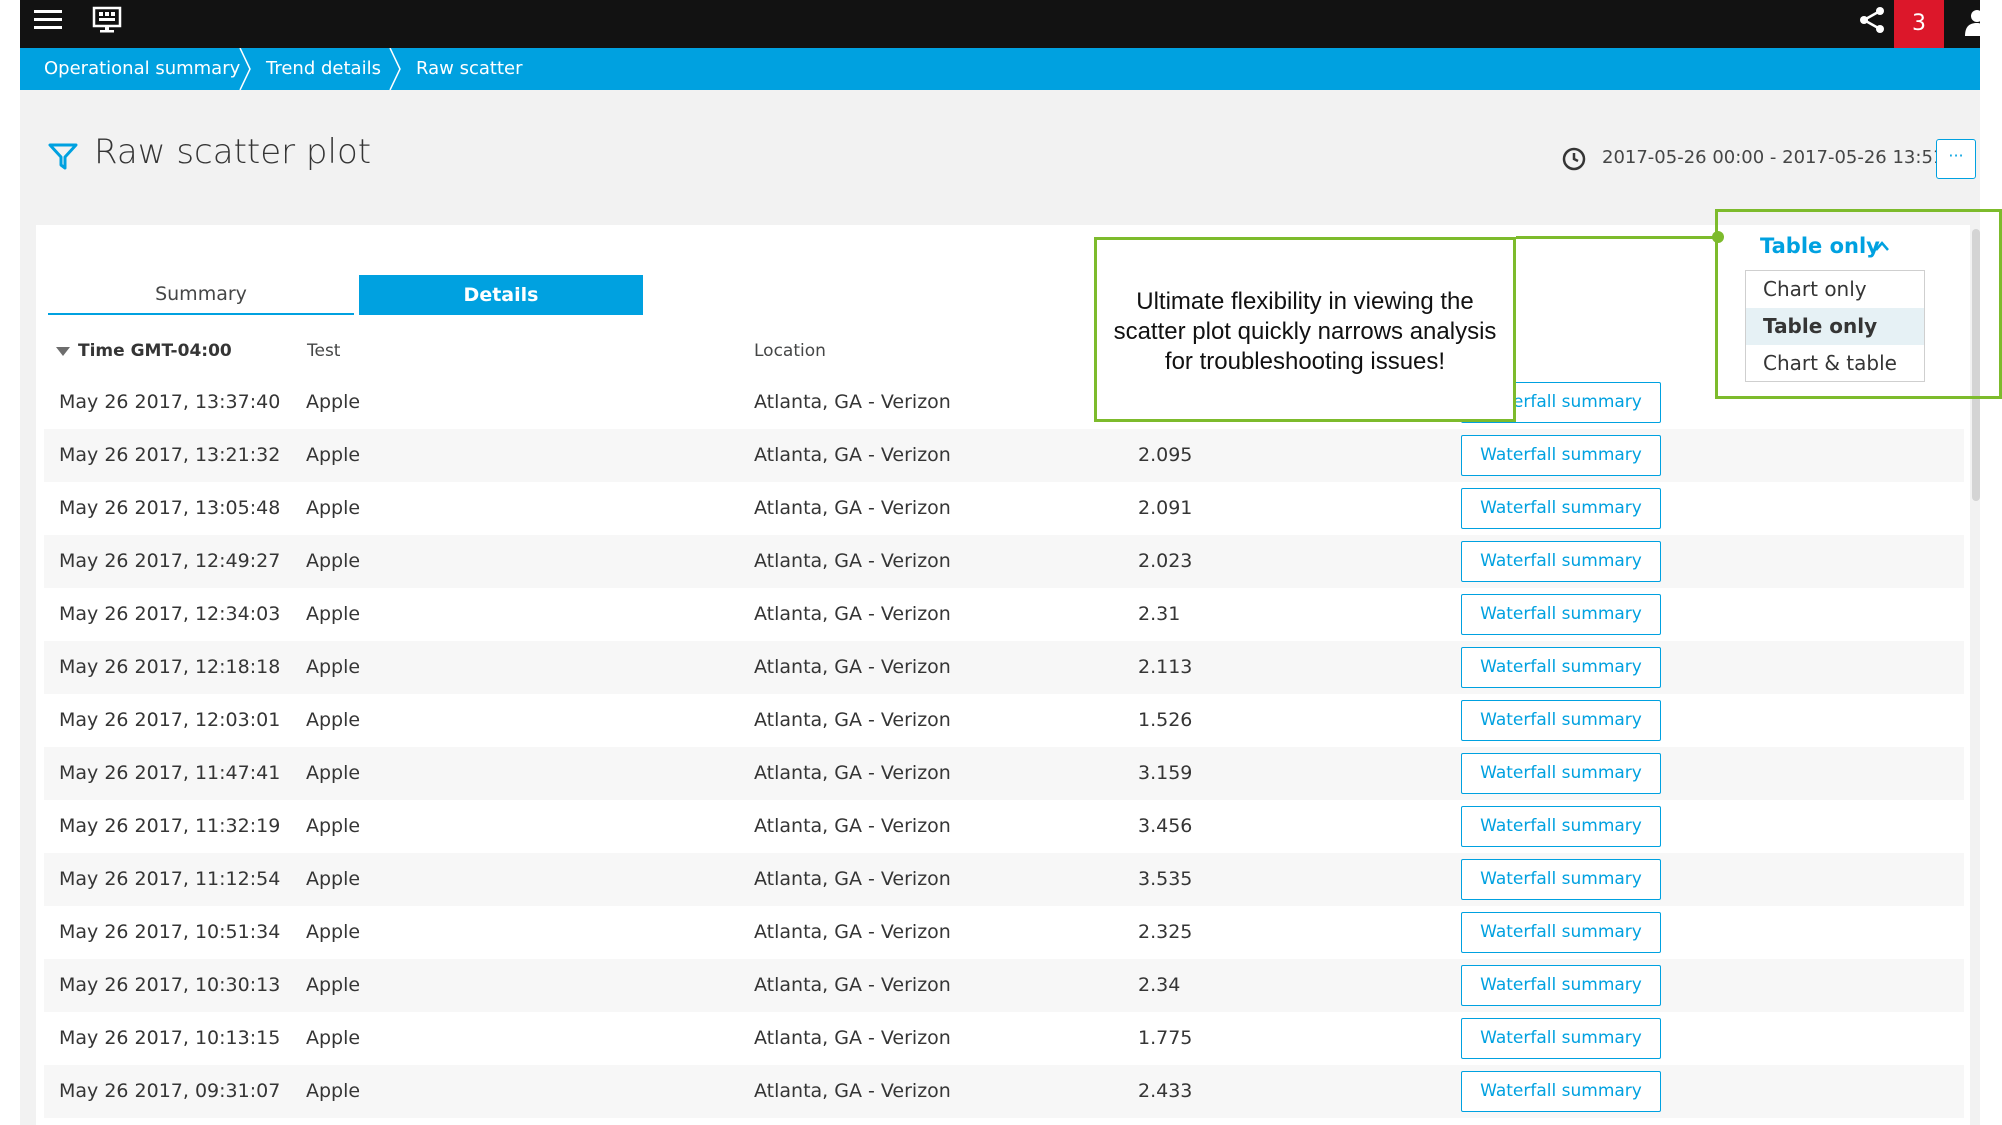 The height and width of the screenshot is (1125, 2002). I want to click on sort-desc-icon, so click(63, 351).